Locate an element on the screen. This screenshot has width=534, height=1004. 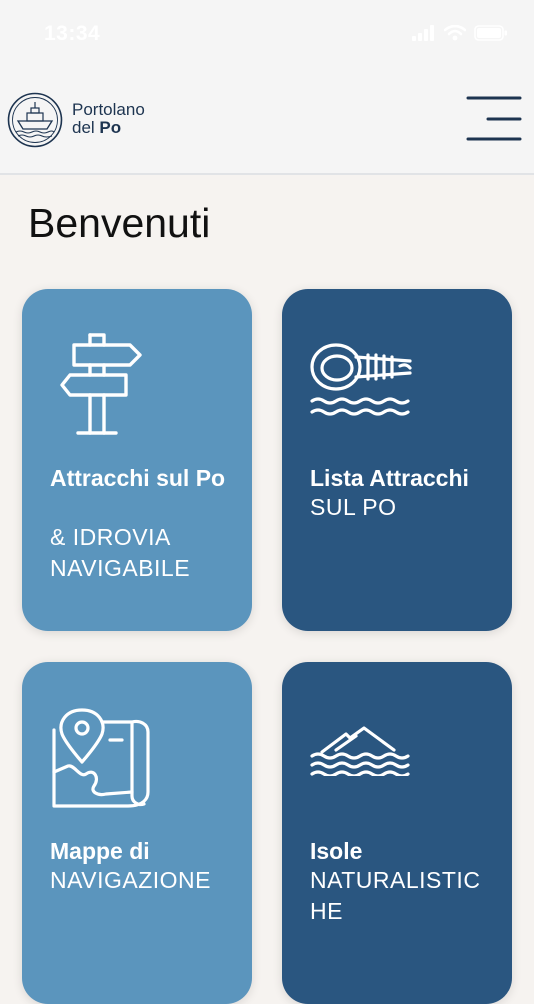
brand-line-2-prefix: del is located at coordinates (86, 127).